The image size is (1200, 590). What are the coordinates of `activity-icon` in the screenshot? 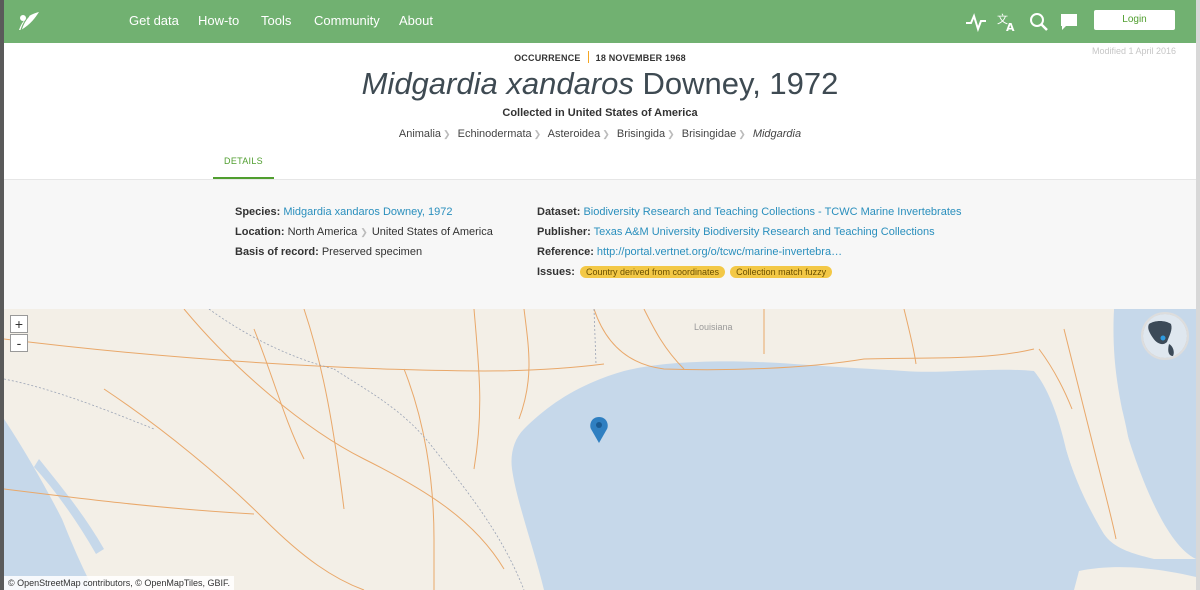 It's located at (976, 22).